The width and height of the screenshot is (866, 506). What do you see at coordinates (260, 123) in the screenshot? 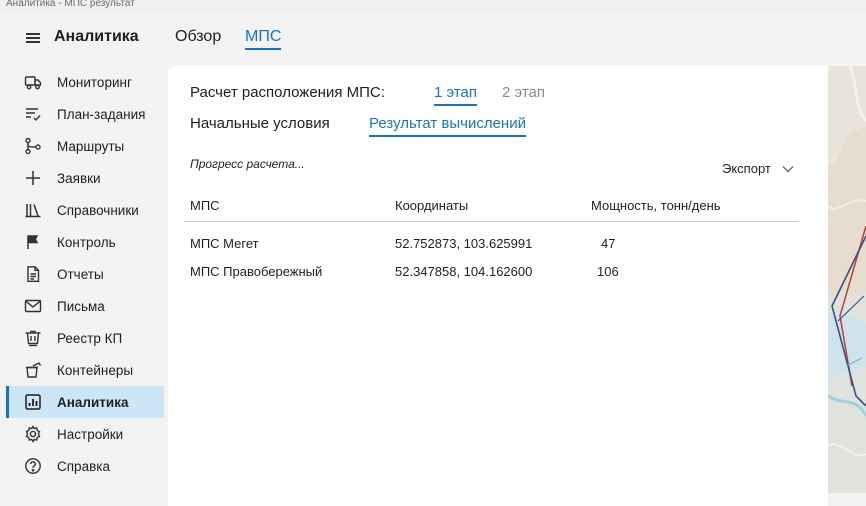
I see `tab-initial-conditions: Начальные условия` at bounding box center [260, 123].